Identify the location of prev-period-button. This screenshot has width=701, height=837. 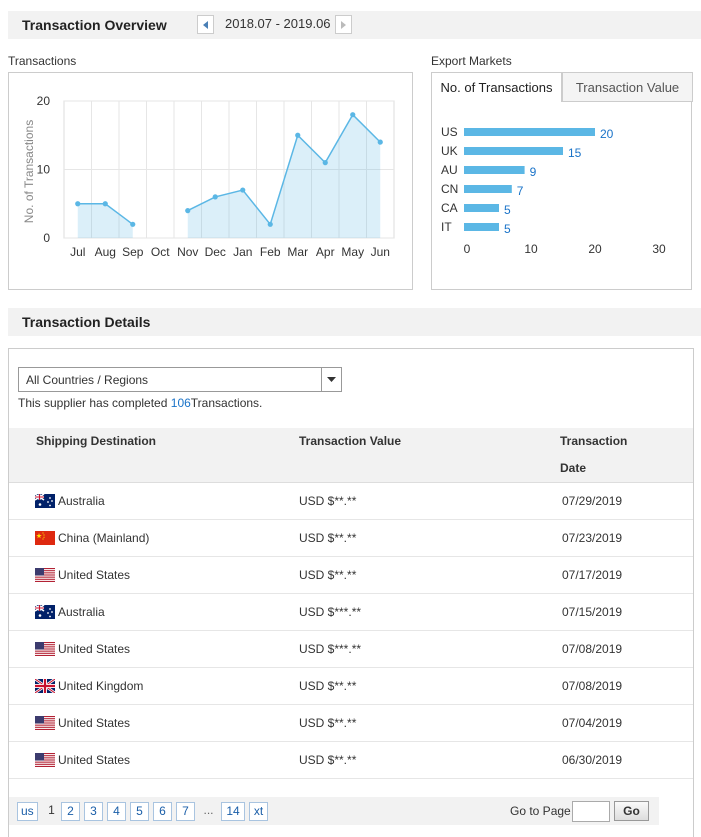
(205, 24).